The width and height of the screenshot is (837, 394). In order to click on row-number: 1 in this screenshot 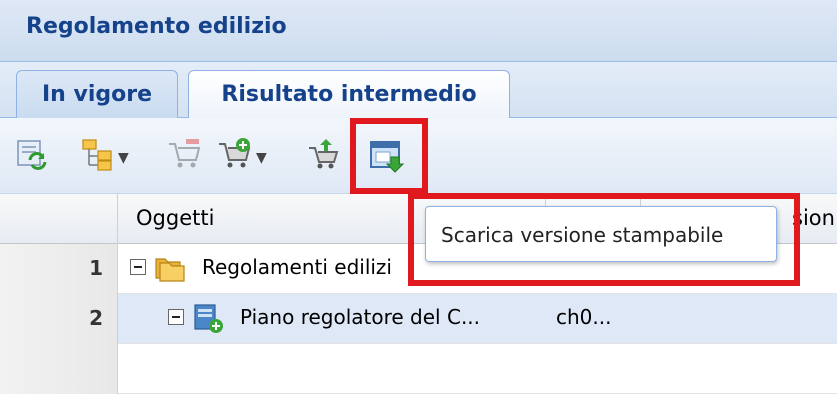, I will do `click(59, 269)`.